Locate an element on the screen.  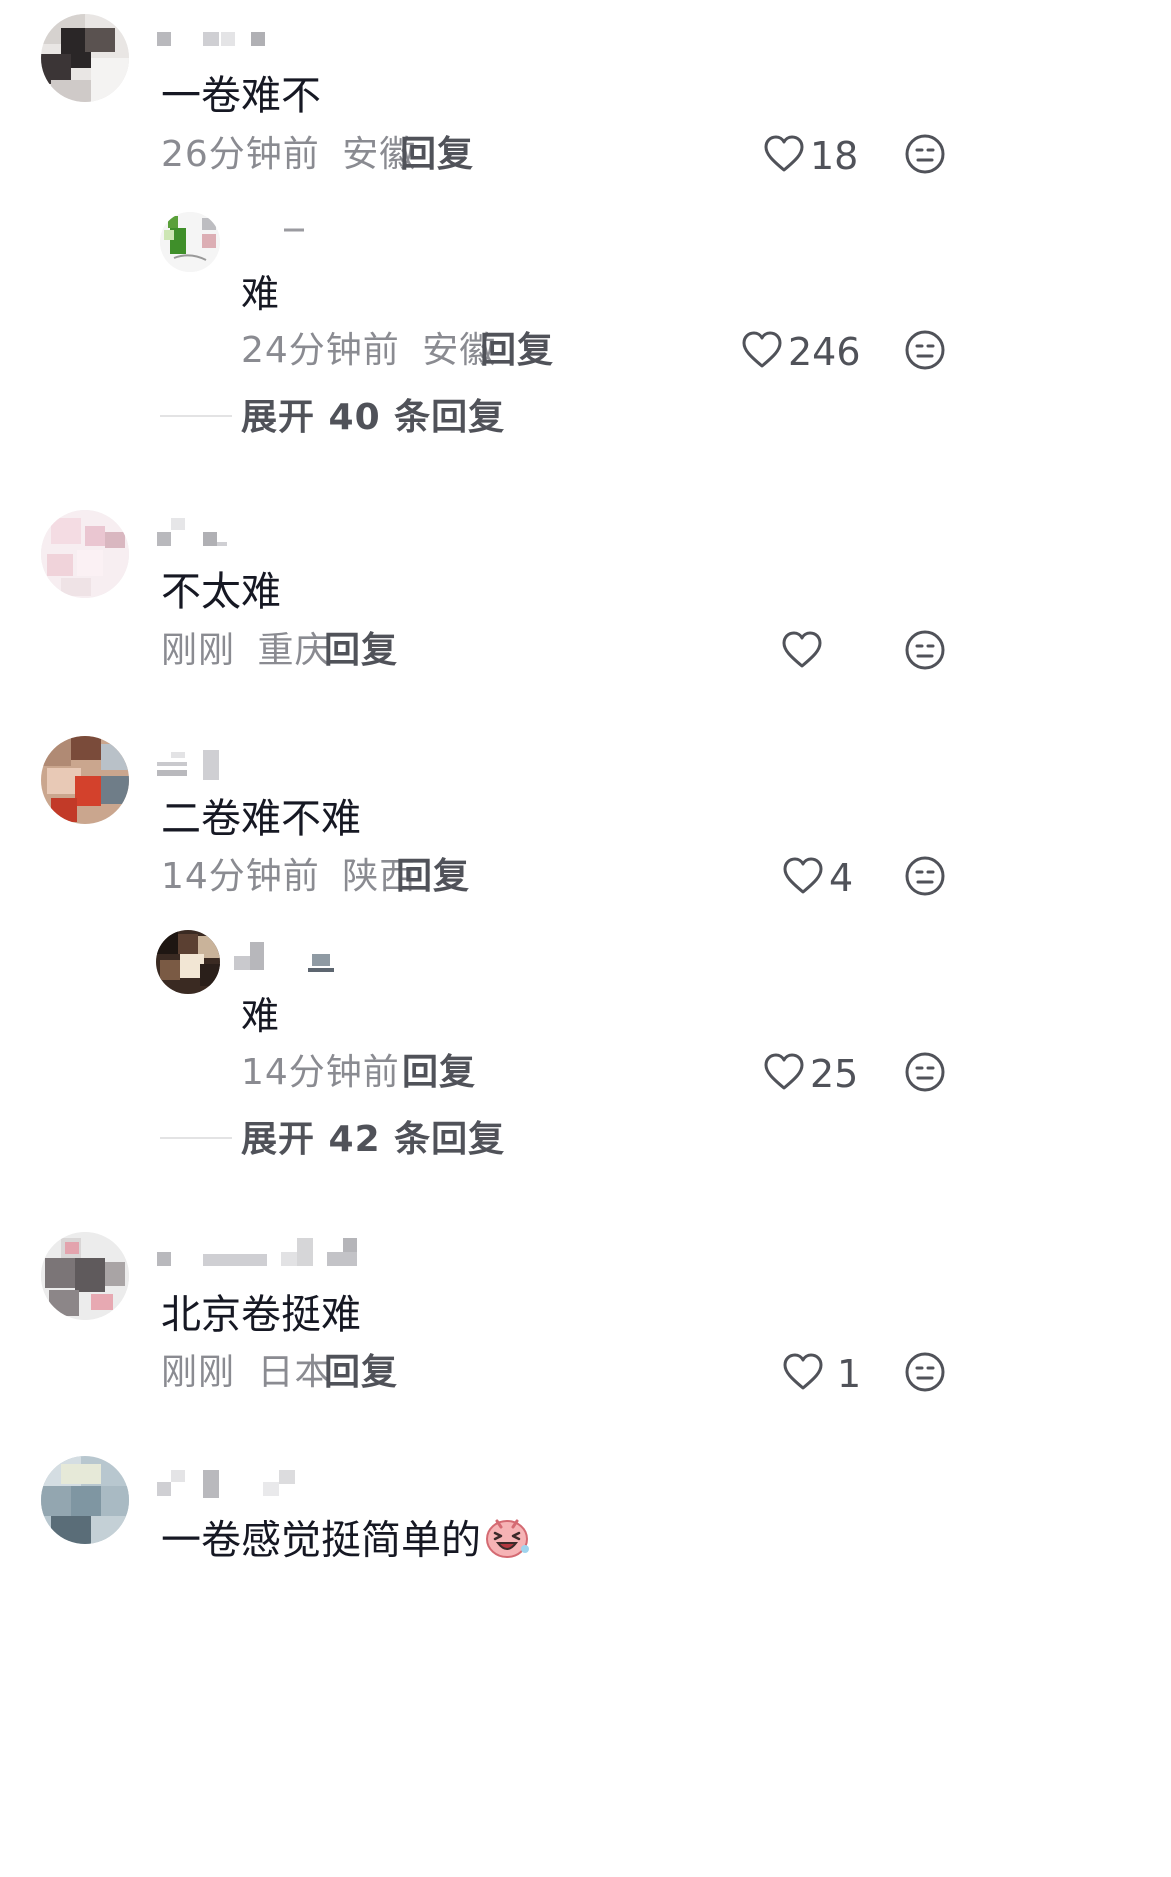
like-button: 1 is located at coordinates (822, 1374).